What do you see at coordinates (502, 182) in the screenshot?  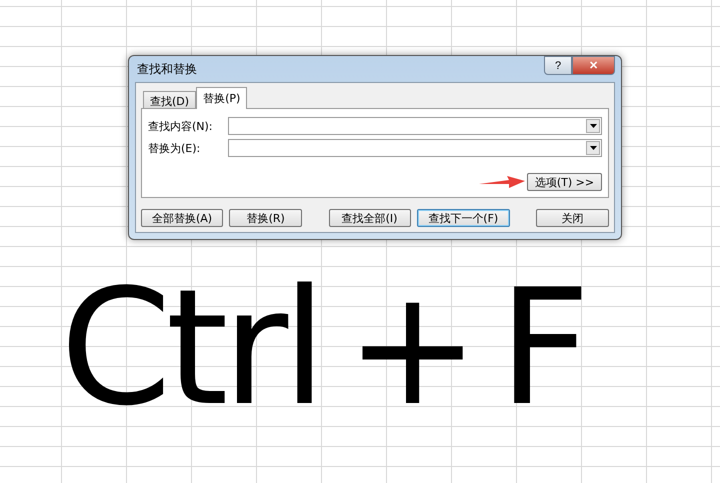 I see `pointer-arrow-icon` at bounding box center [502, 182].